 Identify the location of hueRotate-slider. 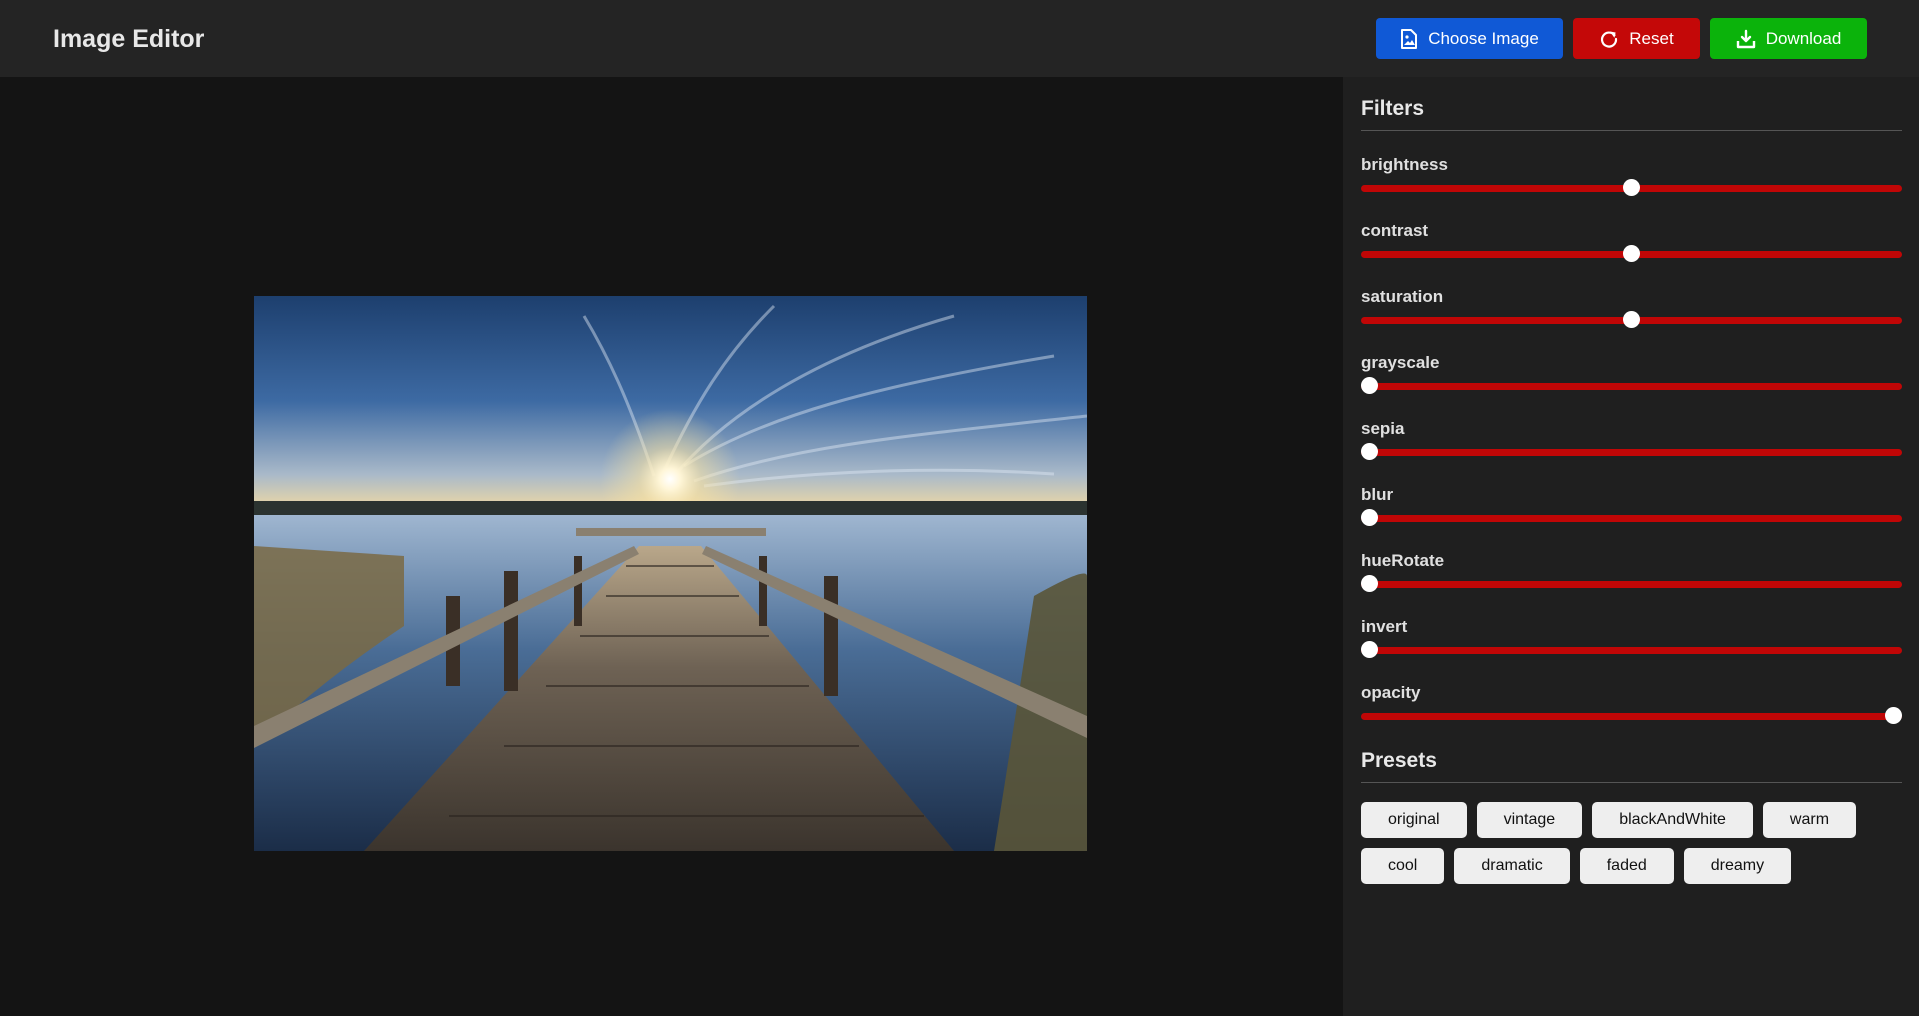
(1631, 584).